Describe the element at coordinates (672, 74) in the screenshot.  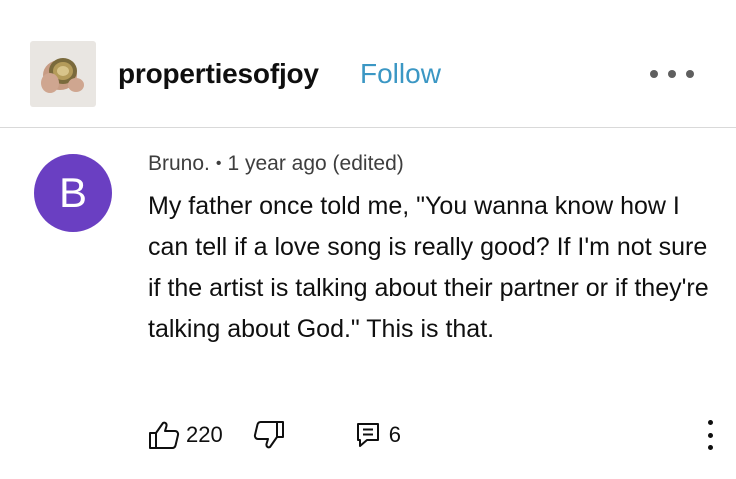
I see `more-horizontal-icon` at that location.